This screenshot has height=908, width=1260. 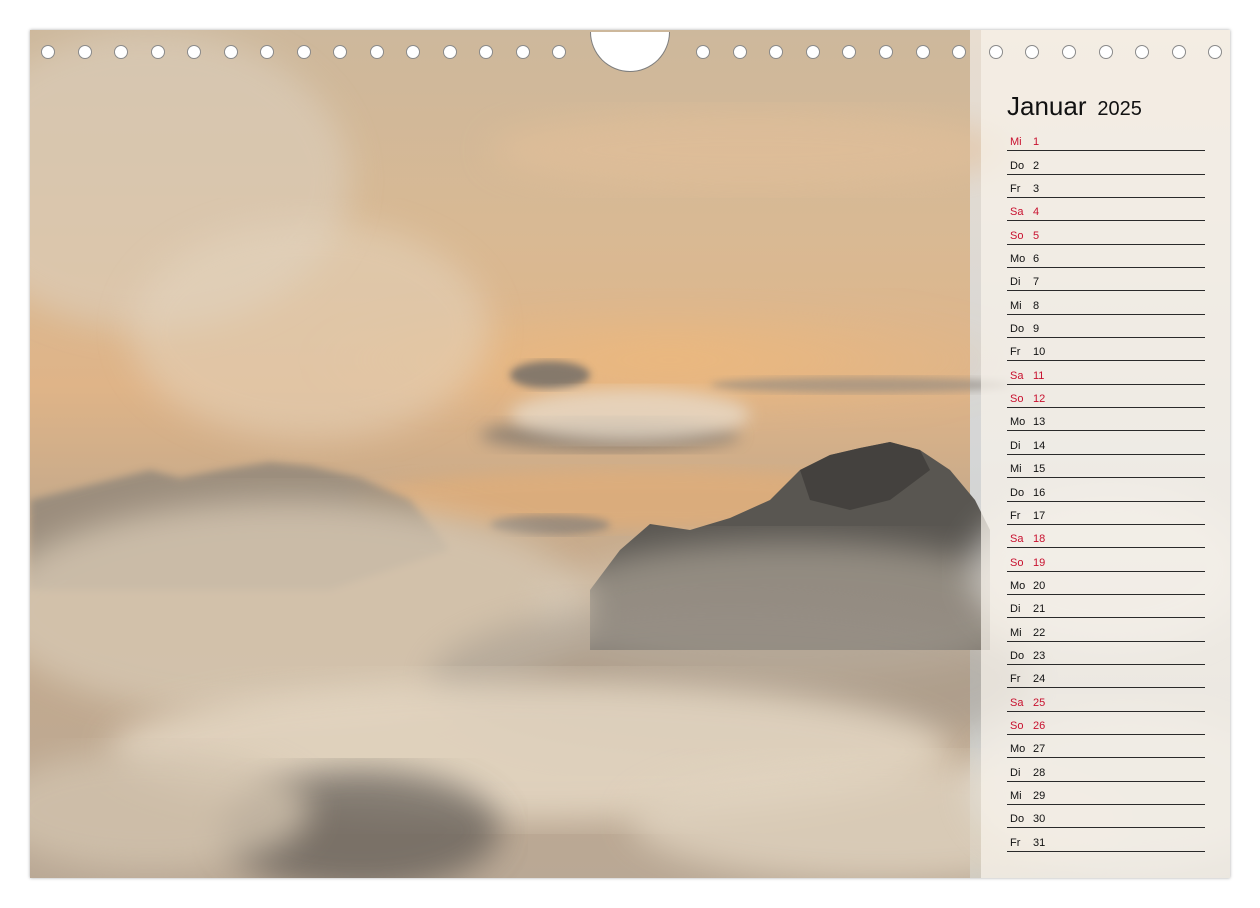 What do you see at coordinates (1039, 492) in the screenshot?
I see `day-number: 16` at bounding box center [1039, 492].